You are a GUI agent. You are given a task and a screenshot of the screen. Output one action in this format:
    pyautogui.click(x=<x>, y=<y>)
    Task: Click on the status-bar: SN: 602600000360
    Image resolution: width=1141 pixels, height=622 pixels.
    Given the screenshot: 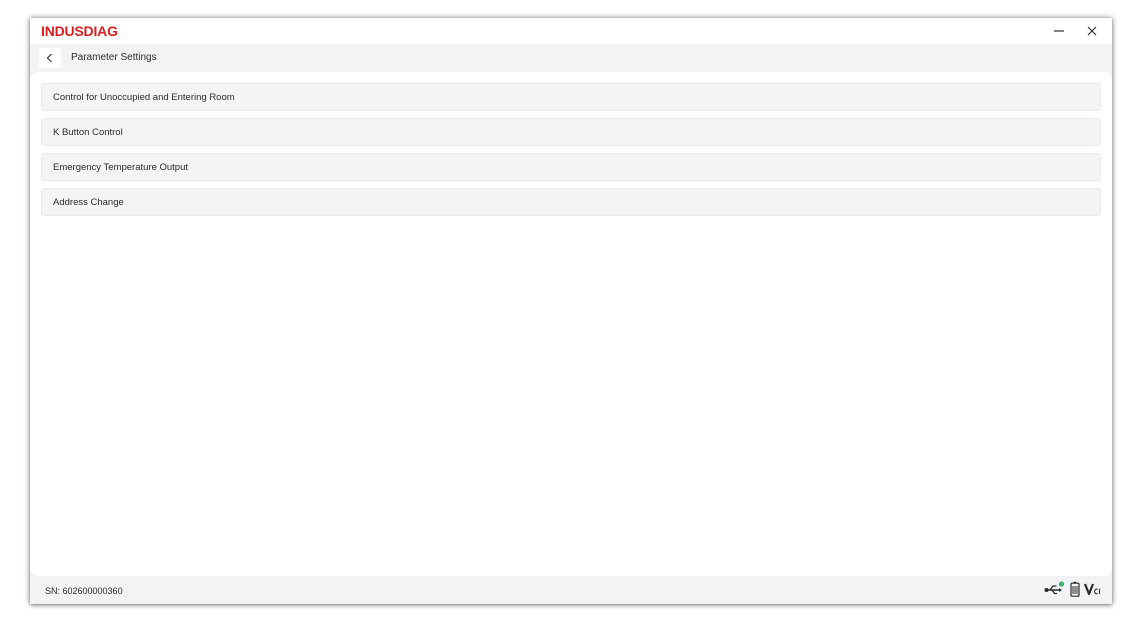 What is the action you would take?
    pyautogui.click(x=571, y=590)
    